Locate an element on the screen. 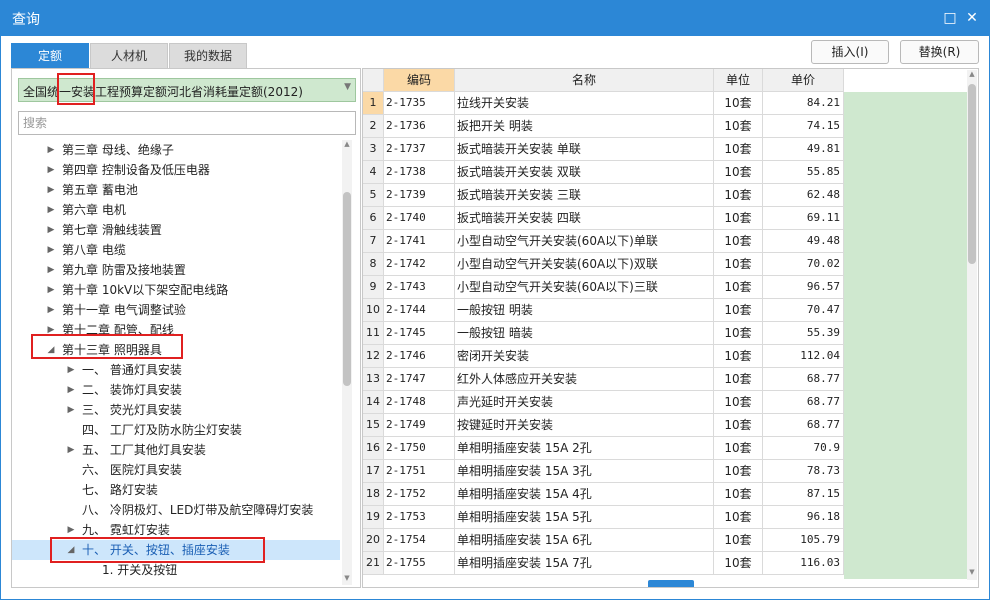 Image resolution: width=990 pixels, height=600 pixels. tree-node: 四、 工厂灯及防水防尘灯安装 is located at coordinates (176, 430).